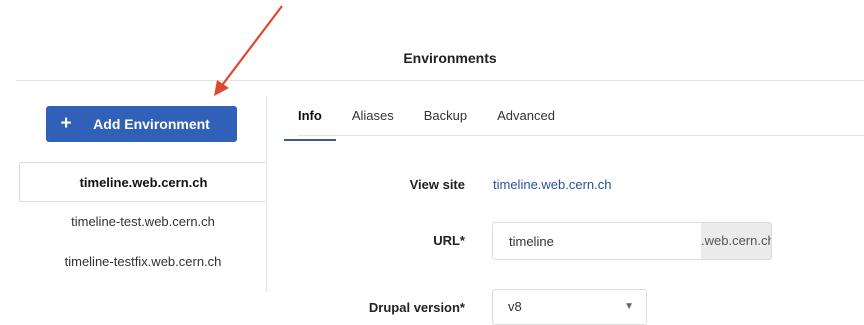 This screenshot has height=325, width=864. Describe the element at coordinates (629, 306) in the screenshot. I see `chevron-down-icon: ▼` at that location.